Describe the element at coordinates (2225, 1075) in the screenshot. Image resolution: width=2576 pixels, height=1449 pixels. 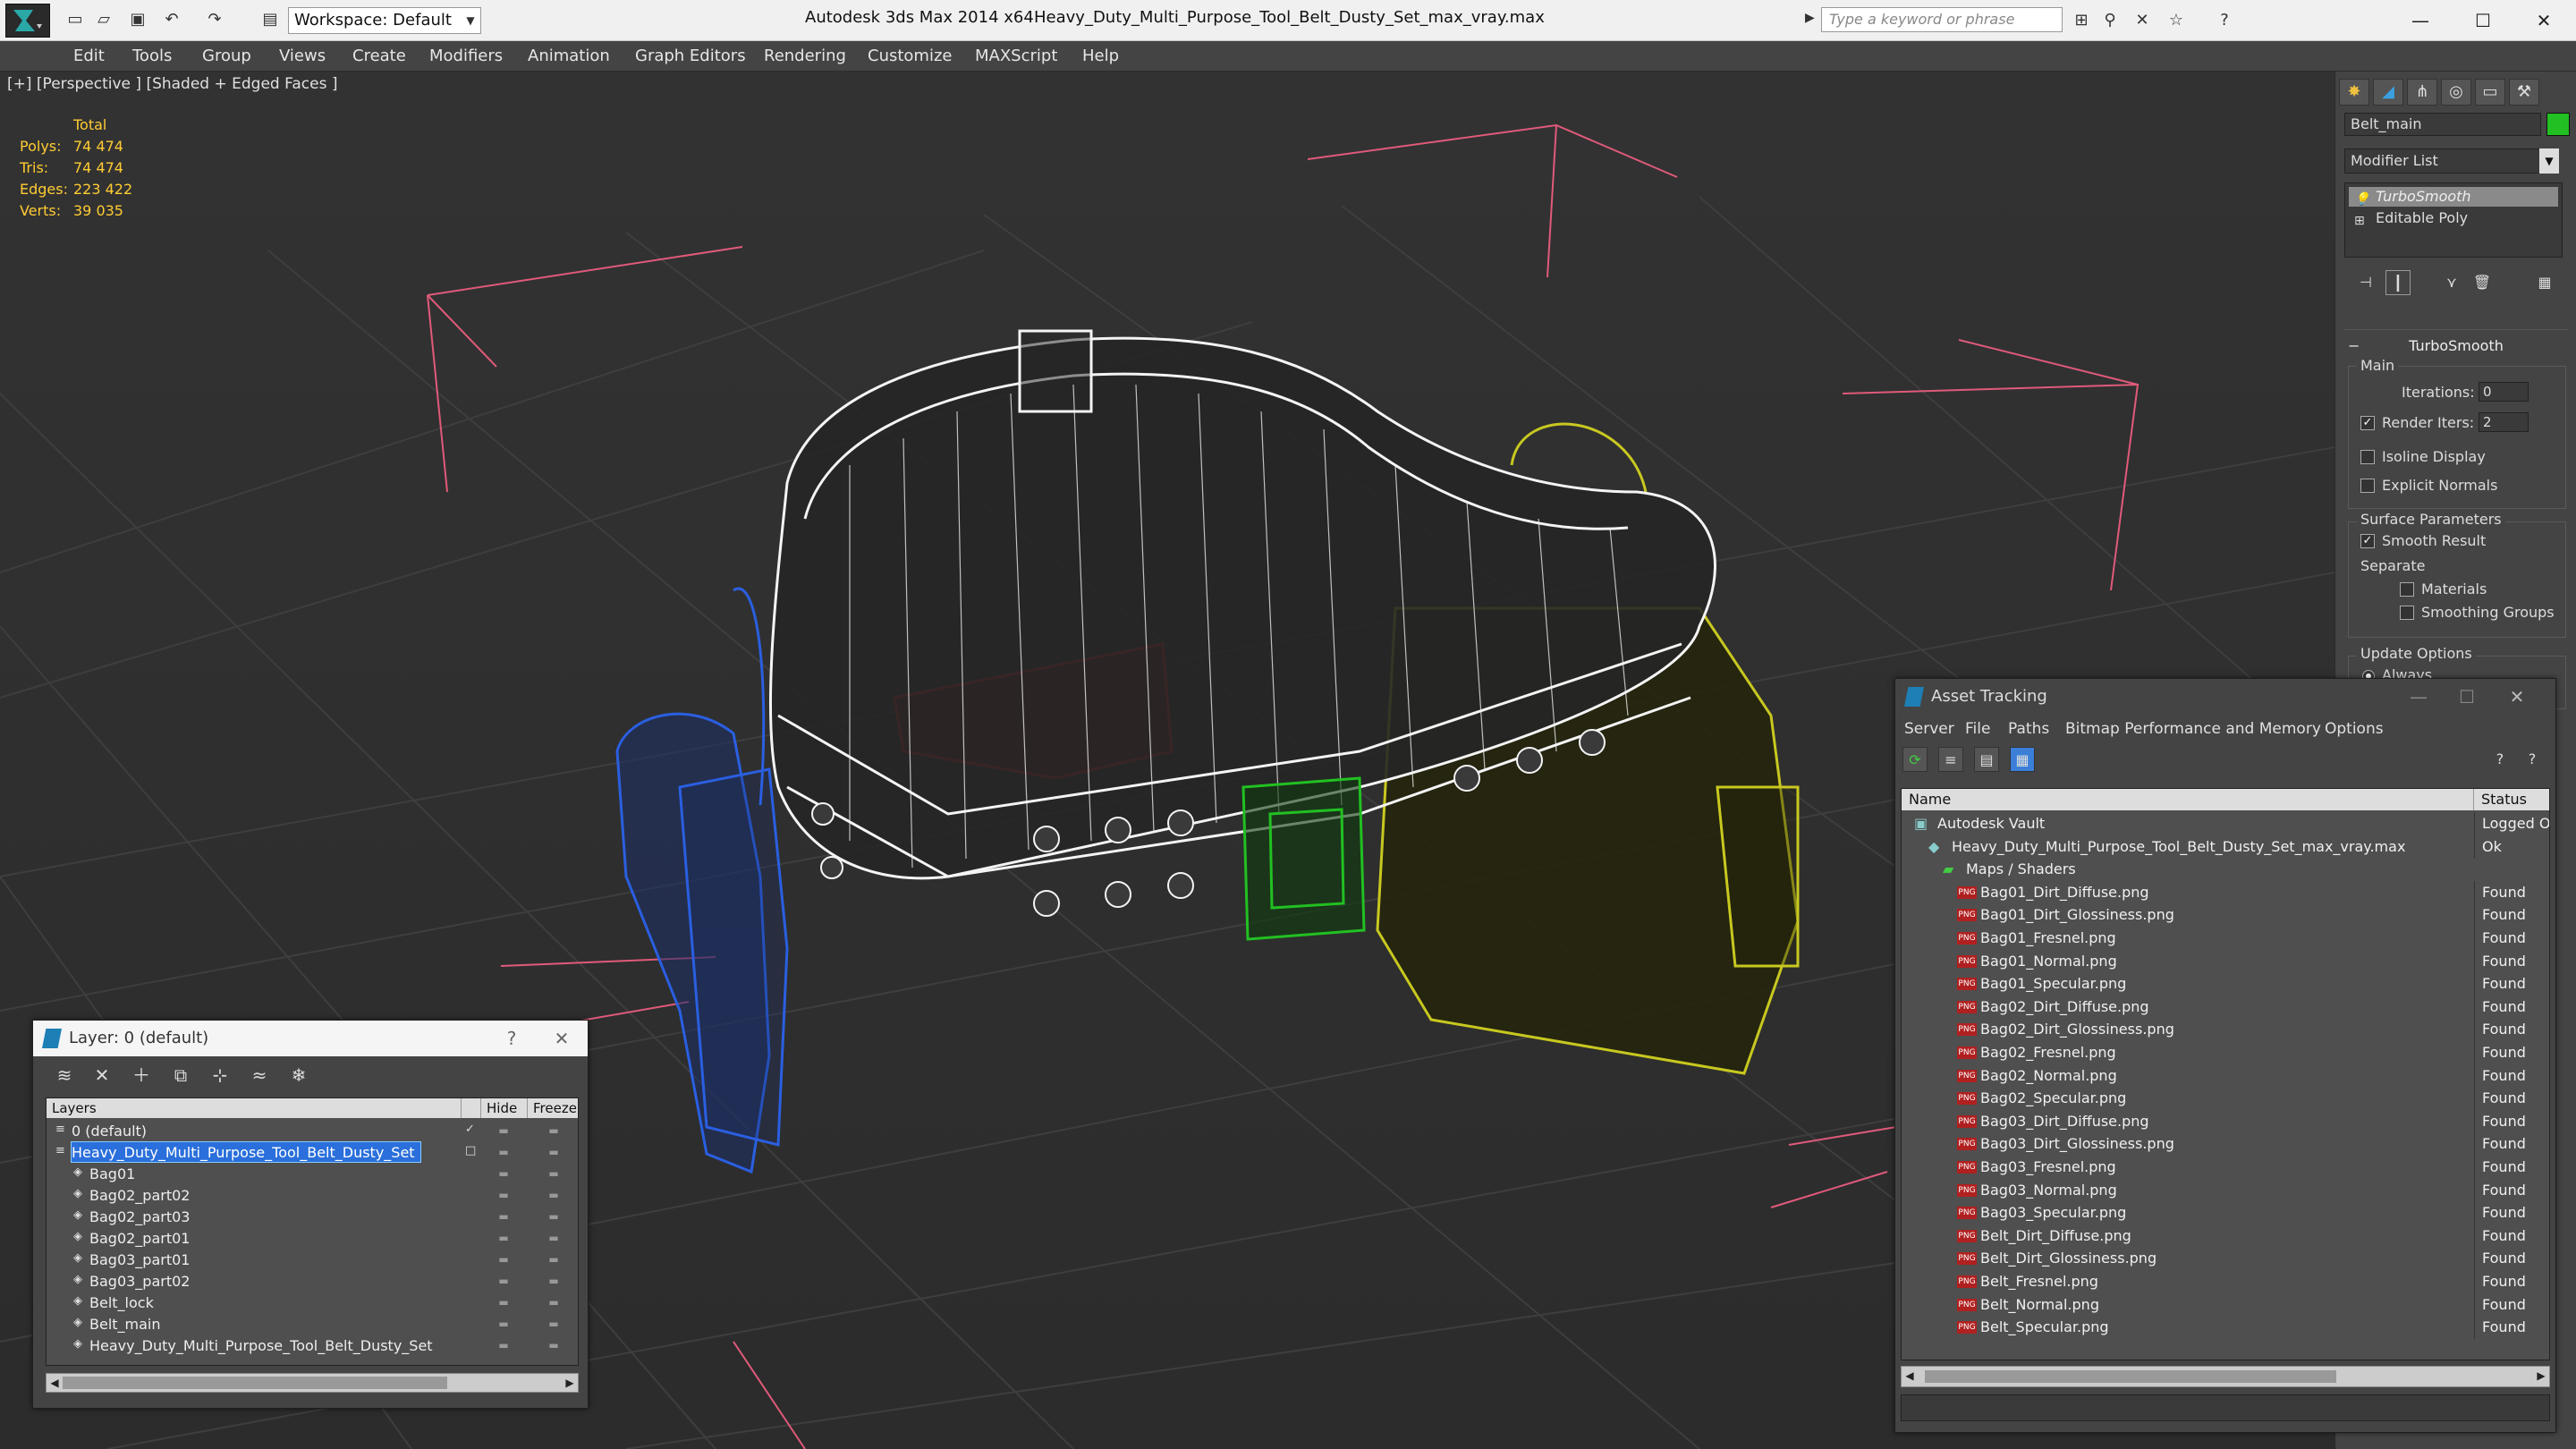
I see `asset-row: PNG Bag02_Normal.png Found` at that location.